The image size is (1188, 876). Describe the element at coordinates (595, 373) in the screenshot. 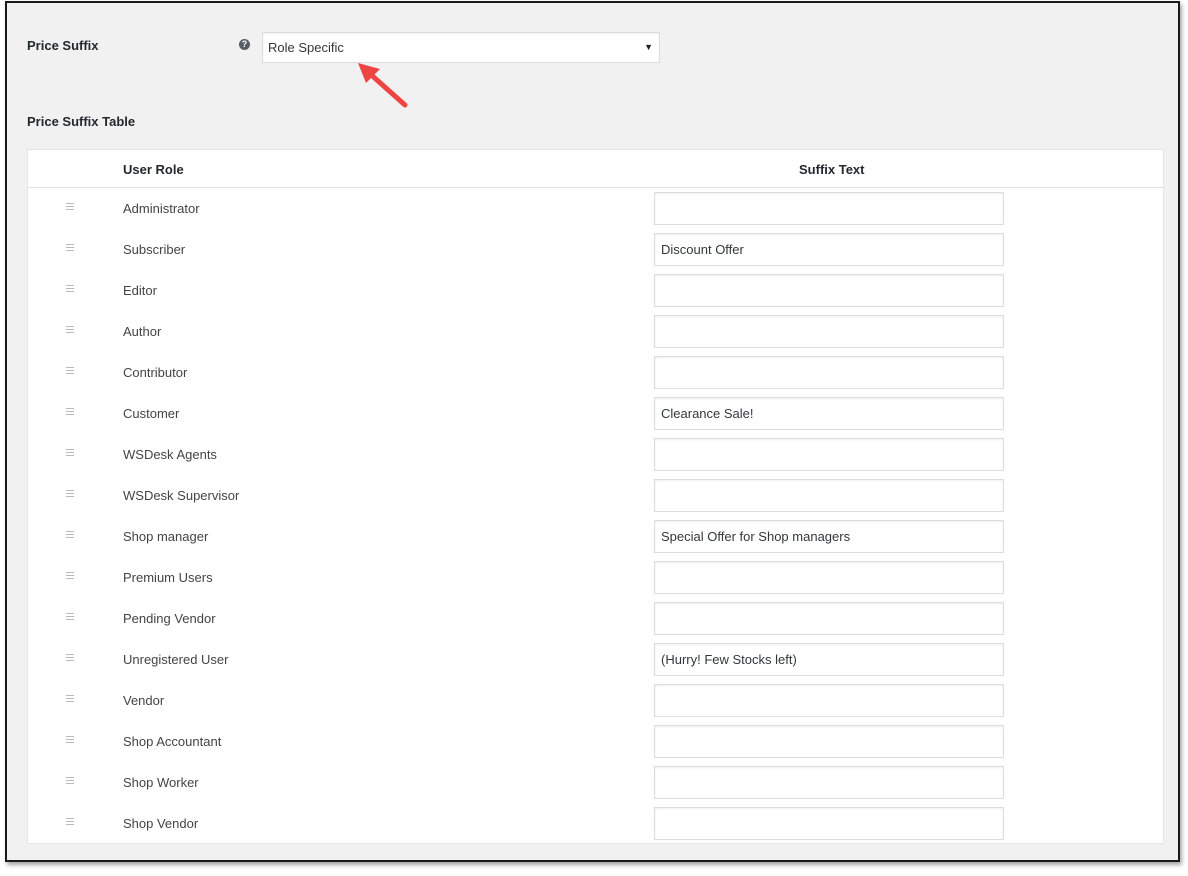

I see `table-row: Contributor` at that location.